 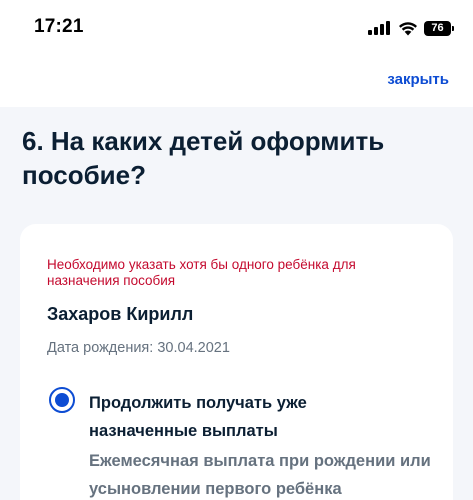 I want to click on birth-date-label: Дата рождения:, so click(x=100, y=348).